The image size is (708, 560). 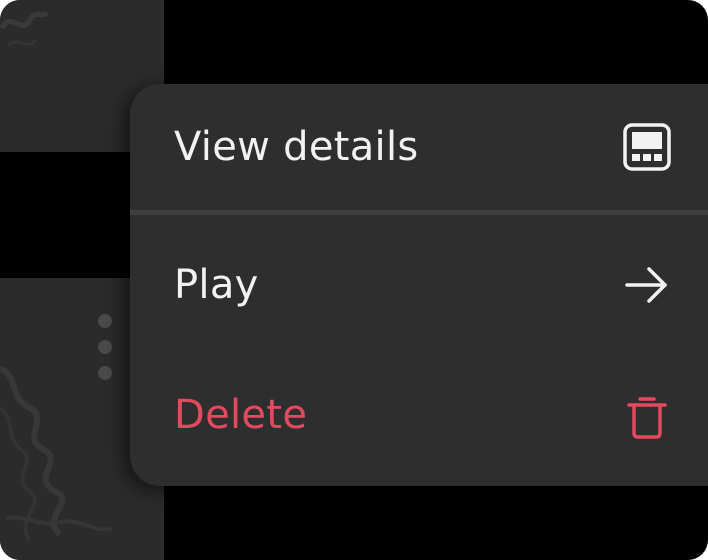 I want to click on more-options-icon, so click(x=105, y=348).